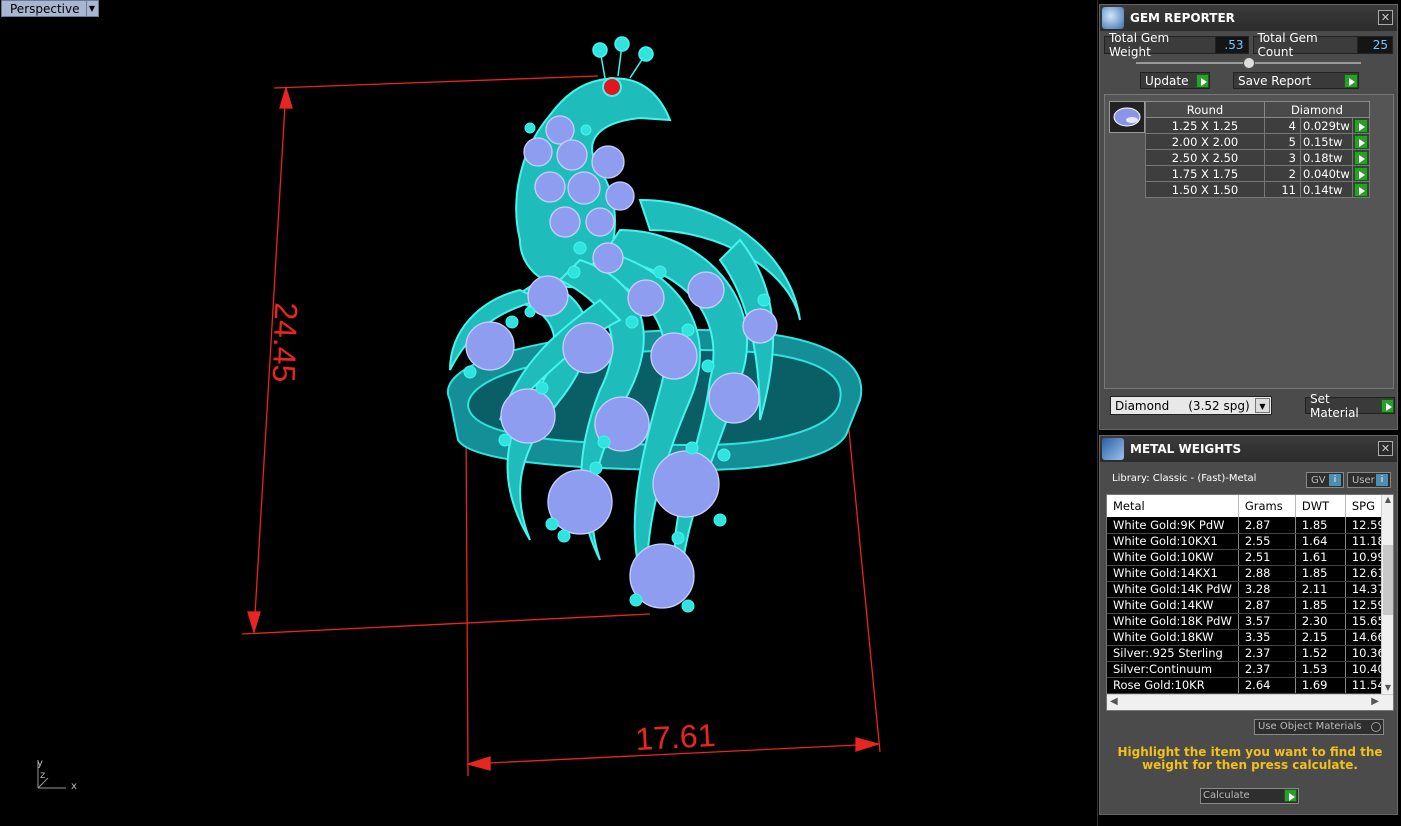 This screenshot has width=1401, height=826. I want to click on slider-knob, so click(1249, 63).